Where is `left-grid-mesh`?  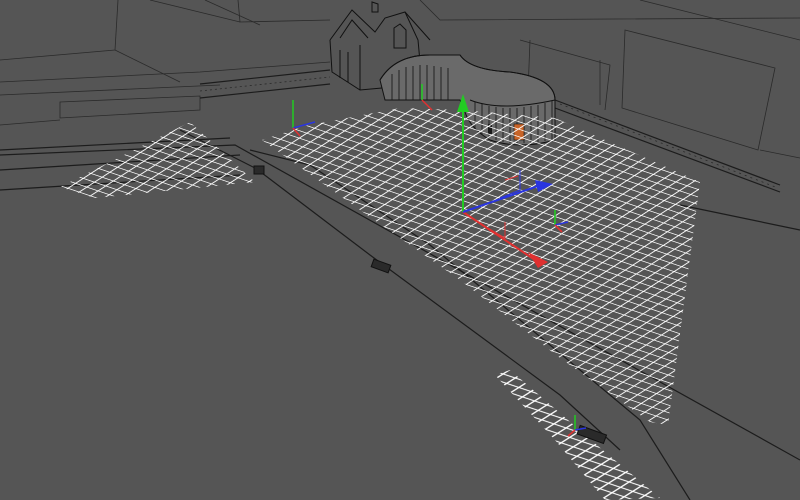
left-grid-mesh is located at coordinates (157, 160).